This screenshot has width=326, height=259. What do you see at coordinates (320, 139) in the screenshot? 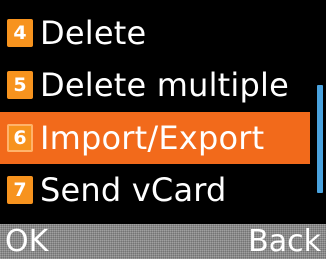
I see `scrollbar-thumb` at bounding box center [320, 139].